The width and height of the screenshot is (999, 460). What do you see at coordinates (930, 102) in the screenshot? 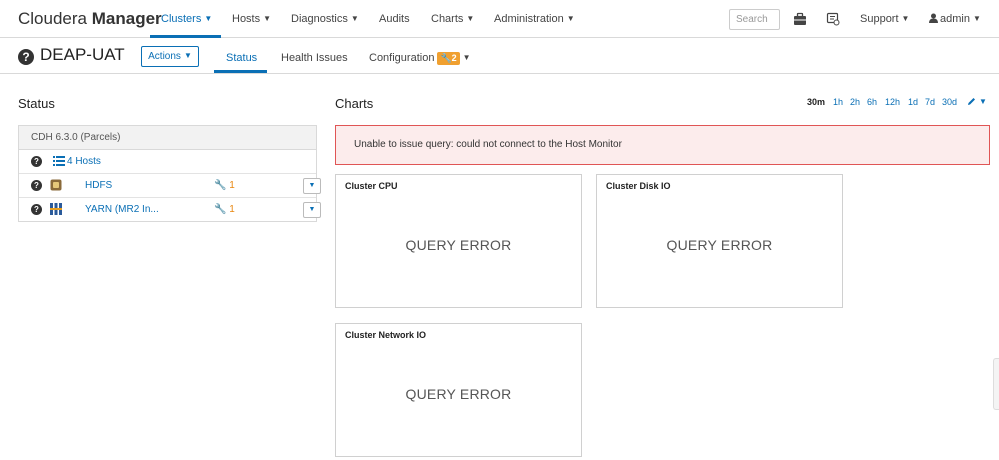
I see `time-range-7d: 7d` at bounding box center [930, 102].